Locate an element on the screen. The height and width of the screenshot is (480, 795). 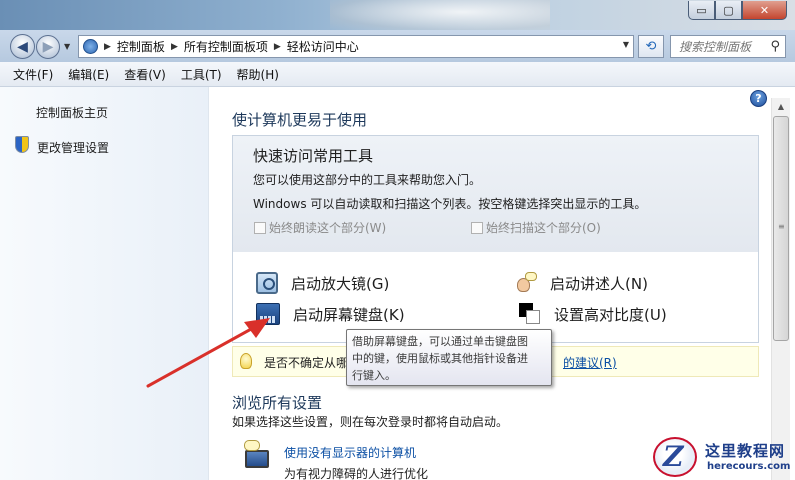
menu-tools: 工具(T) is located at coordinates (201, 74).